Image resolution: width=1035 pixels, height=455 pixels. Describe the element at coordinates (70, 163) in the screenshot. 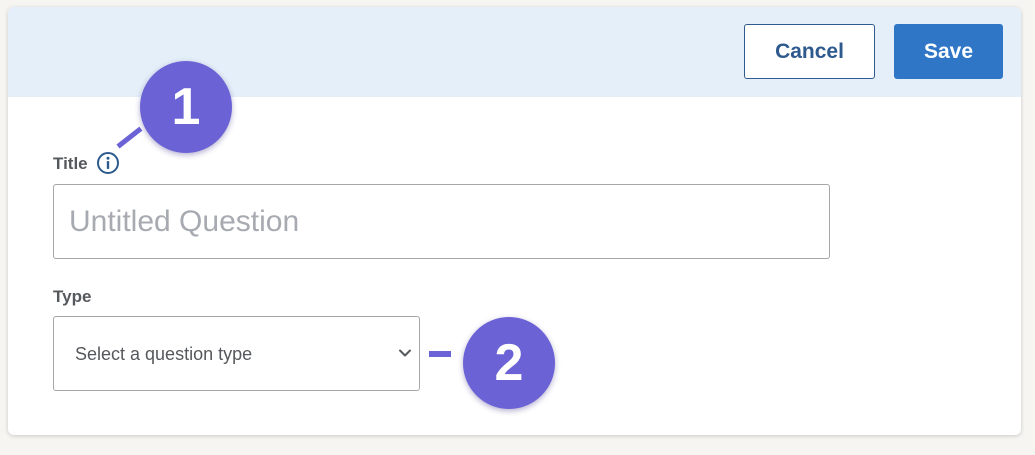

I see `title-label: Title` at that location.